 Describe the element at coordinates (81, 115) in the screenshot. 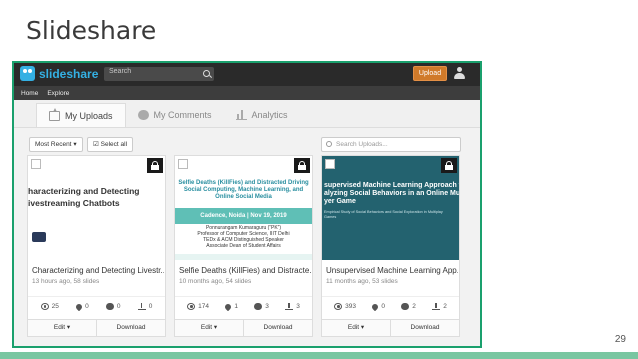

I see `tab-my-uploads: My Uploads` at that location.